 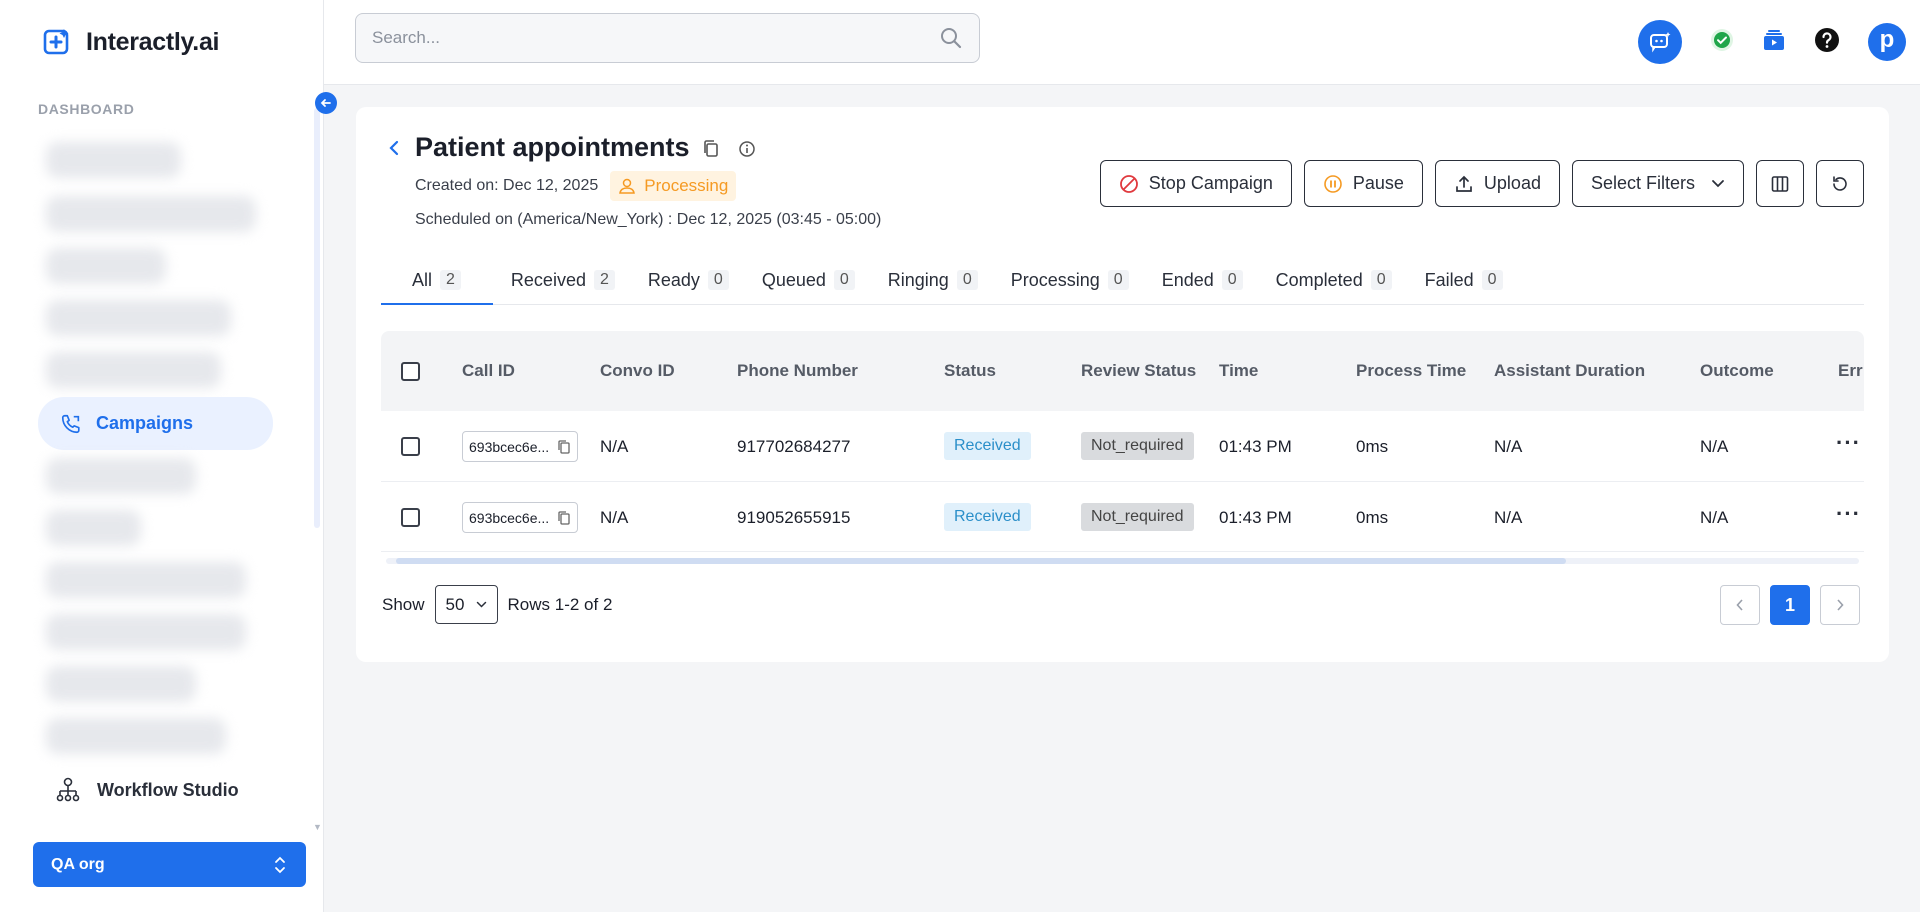 I want to click on pause-button: Pause, so click(x=1363, y=183).